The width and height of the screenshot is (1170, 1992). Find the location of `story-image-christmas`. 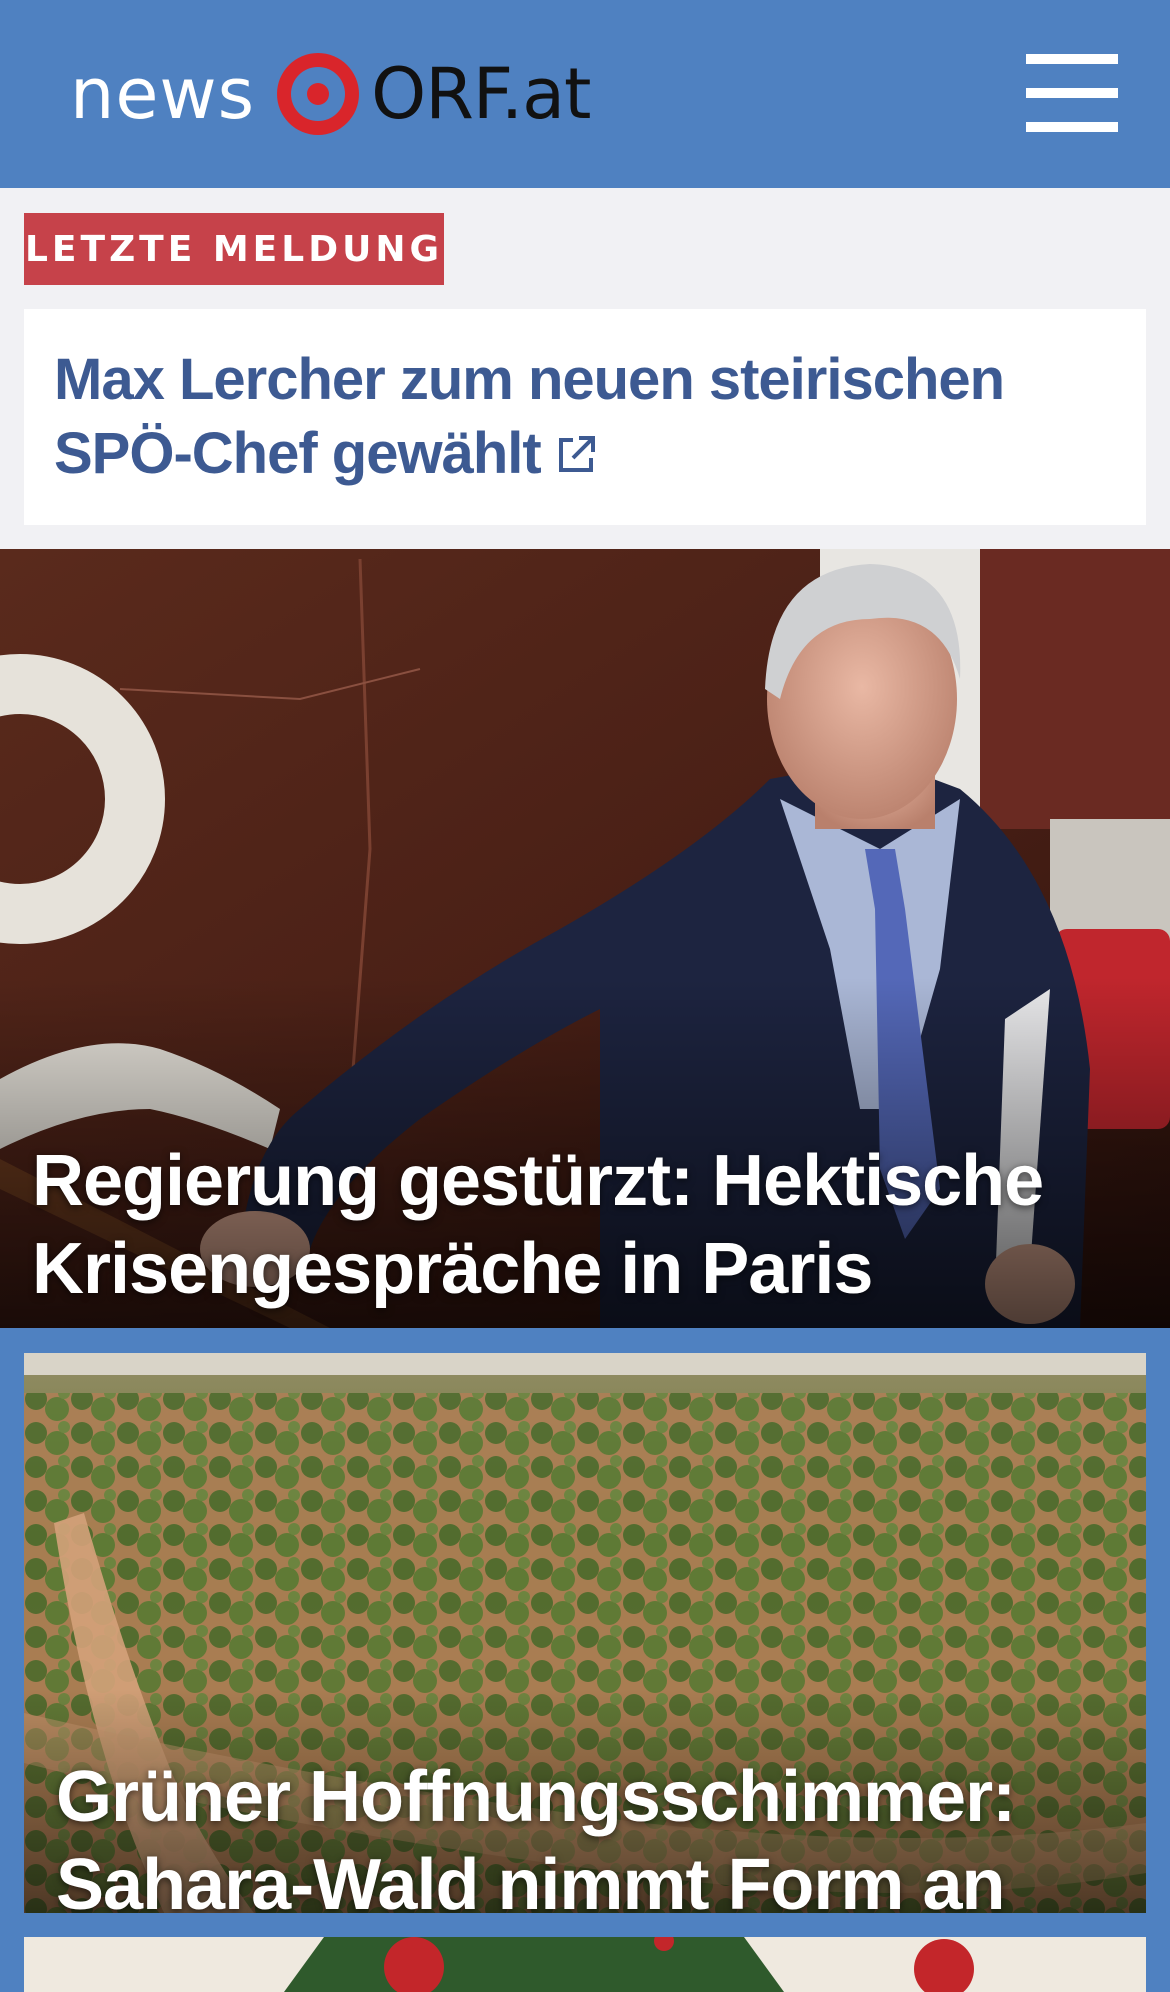

story-image-christmas is located at coordinates (585, 1964).